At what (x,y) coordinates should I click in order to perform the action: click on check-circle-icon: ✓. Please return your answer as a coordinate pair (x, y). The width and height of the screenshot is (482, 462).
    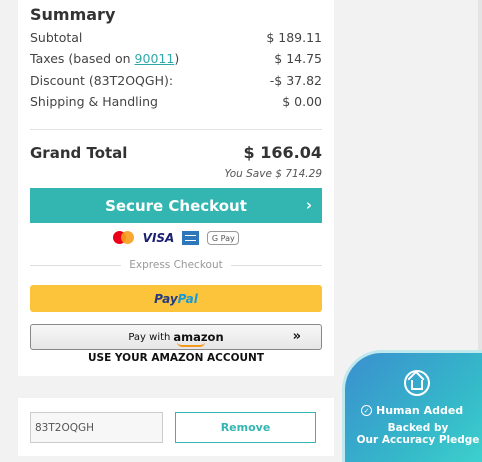
    Looking at the image, I should click on (366, 410).